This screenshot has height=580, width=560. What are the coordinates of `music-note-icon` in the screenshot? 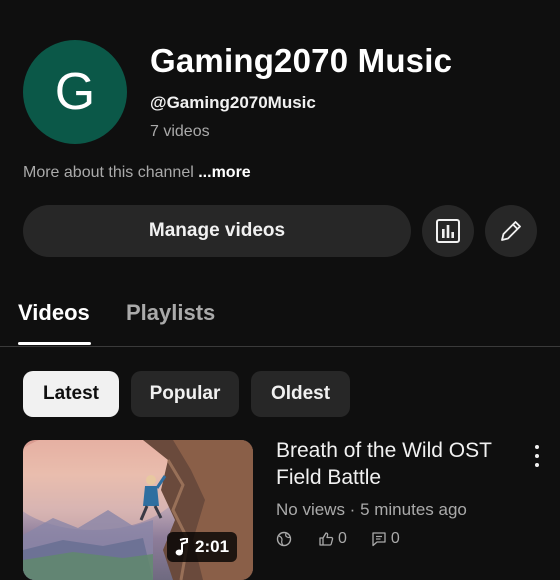 It's located at (181, 547).